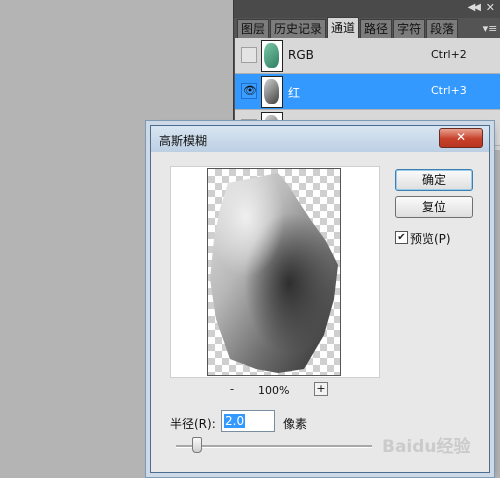 This screenshot has height=478, width=500. I want to click on channel-name: RGB, so click(301, 55).